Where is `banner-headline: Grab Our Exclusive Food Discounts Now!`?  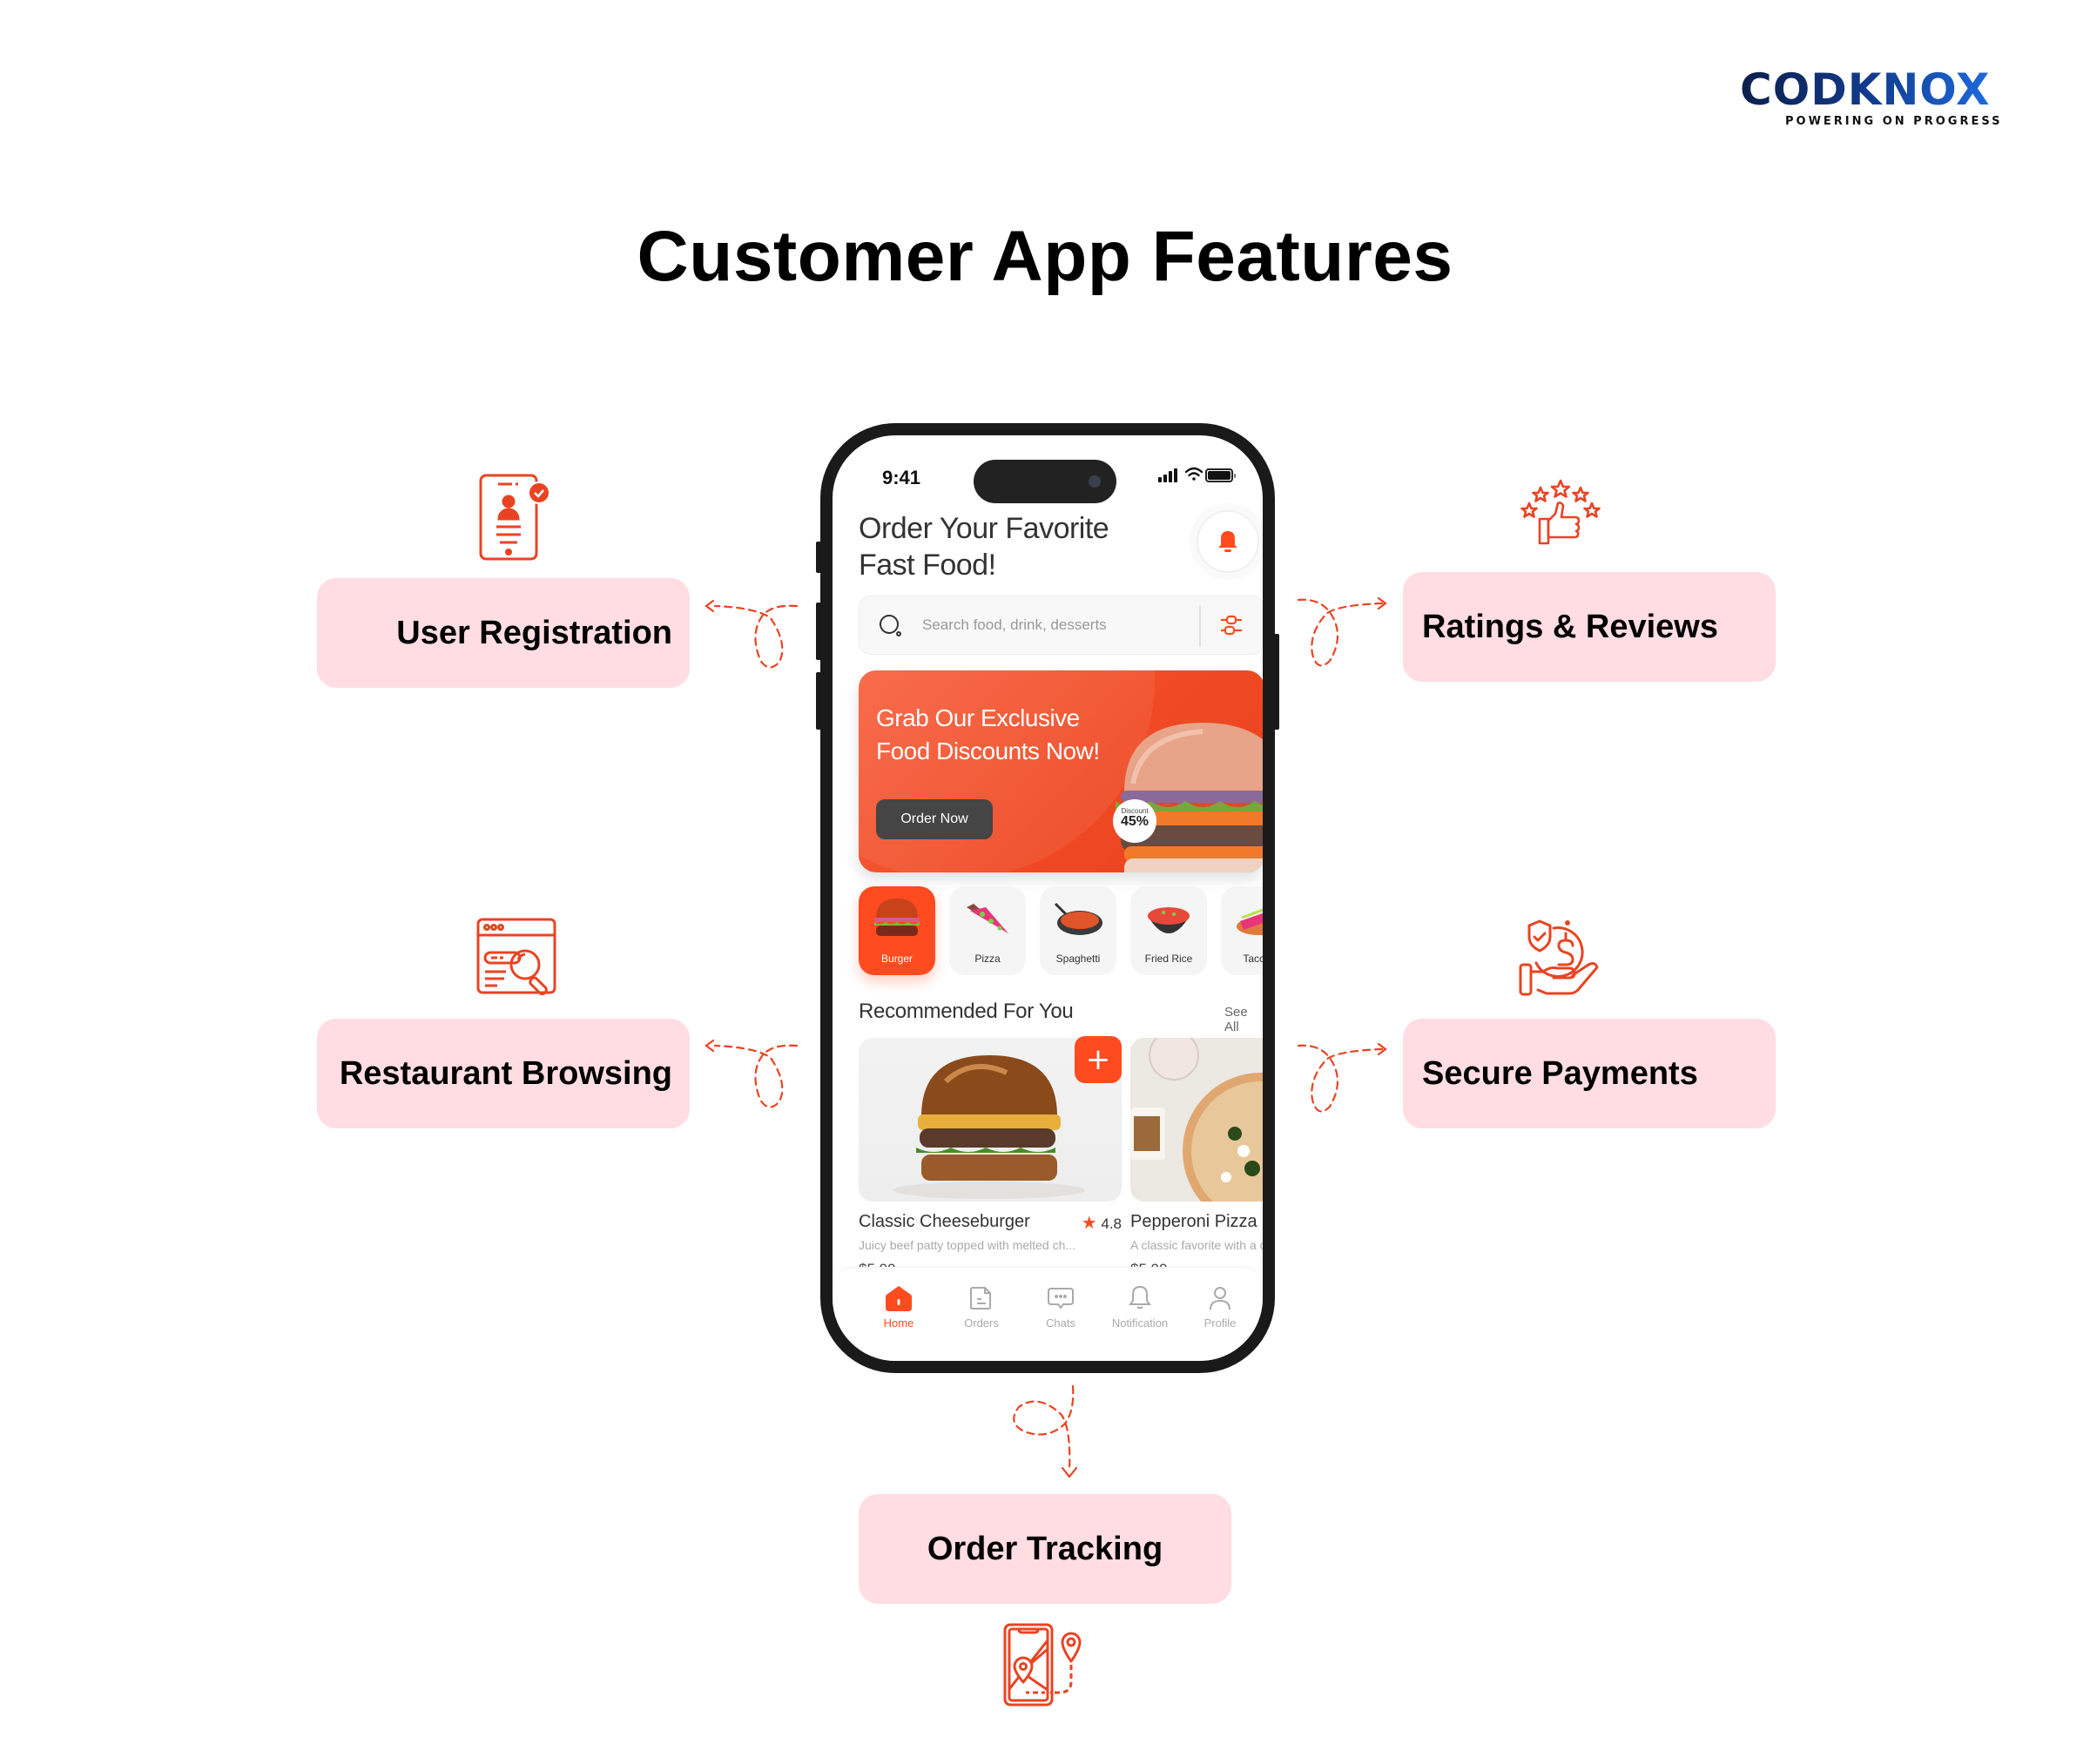 banner-headline: Grab Our Exclusive Food Discounts Now! is located at coordinates (988, 735).